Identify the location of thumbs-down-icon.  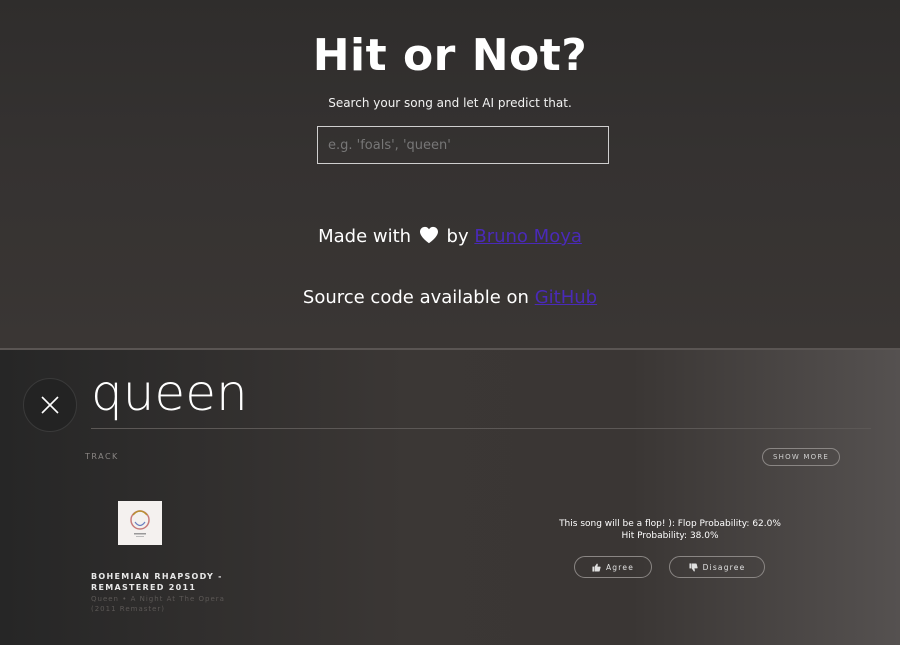
(693, 567).